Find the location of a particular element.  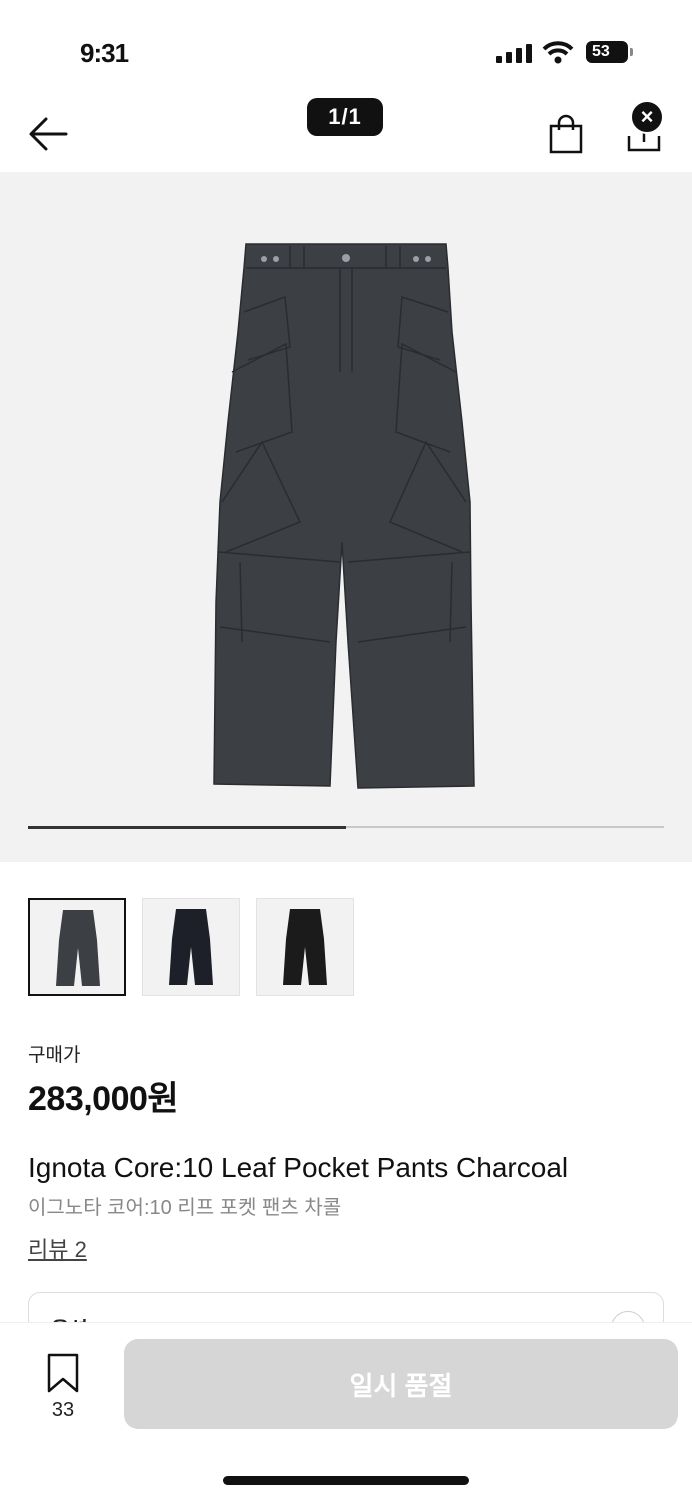

product-image-pants is located at coordinates (344, 516).